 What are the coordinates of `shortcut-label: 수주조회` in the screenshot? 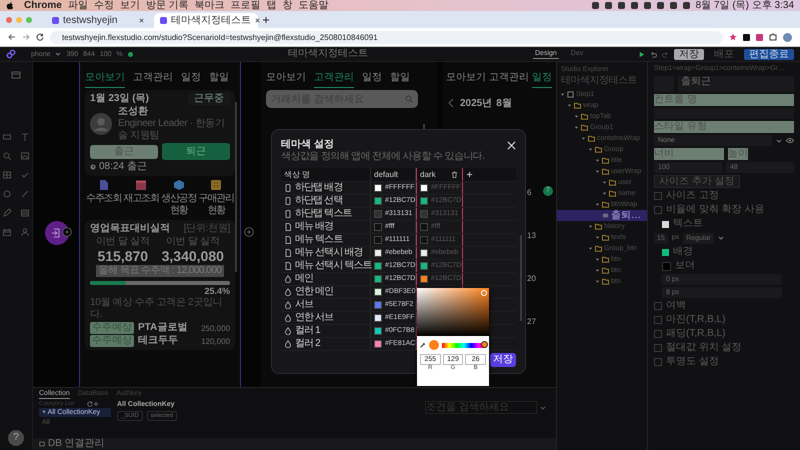 It's located at (104, 199).